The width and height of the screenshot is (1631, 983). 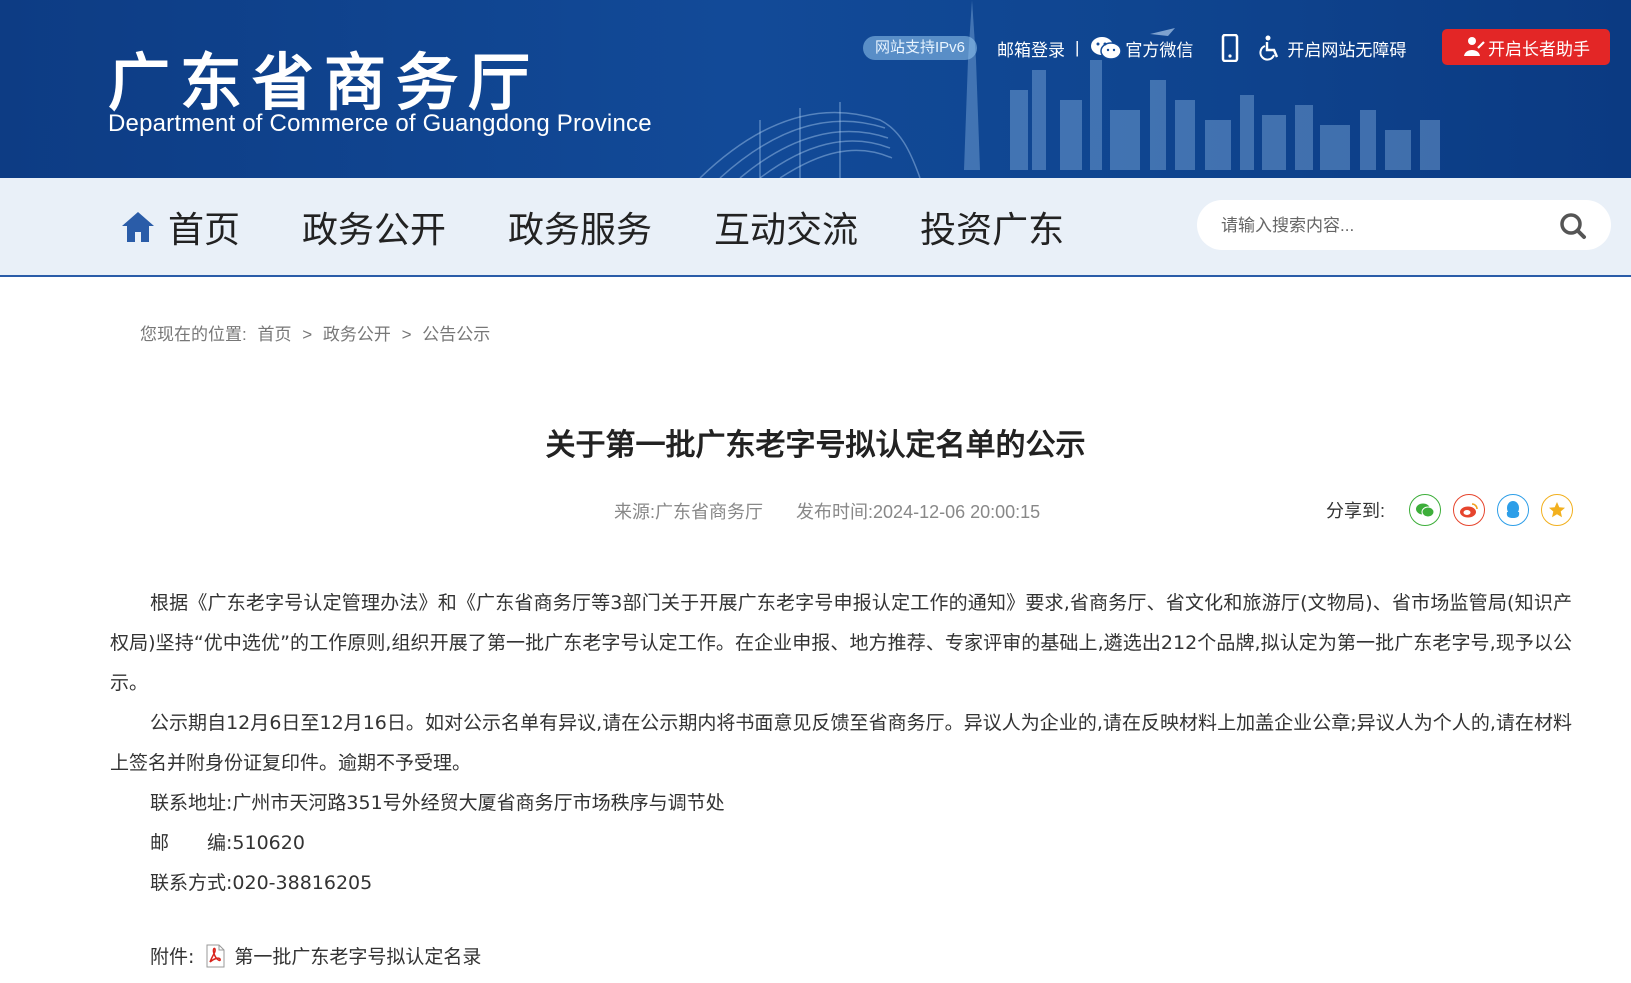 What do you see at coordinates (1347, 50) in the screenshot?
I see `accessibility-label: 开启网站无障碍` at bounding box center [1347, 50].